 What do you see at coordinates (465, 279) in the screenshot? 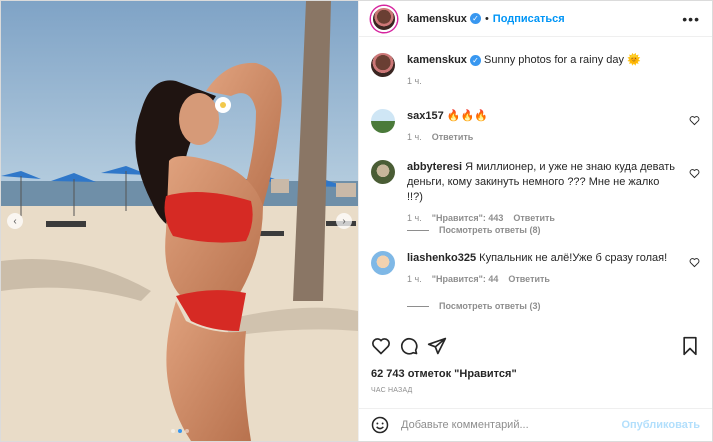
I see `comment-likes: "Нравится": 44` at bounding box center [465, 279].